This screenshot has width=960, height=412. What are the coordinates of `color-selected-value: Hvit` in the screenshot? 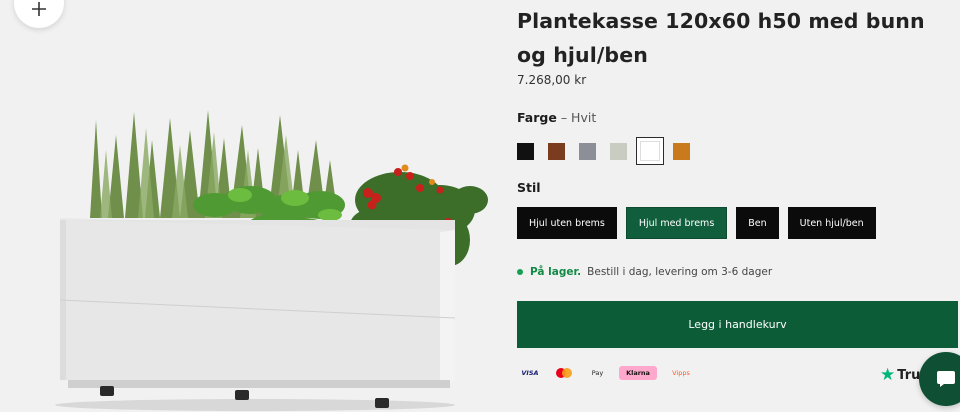 It's located at (584, 117).